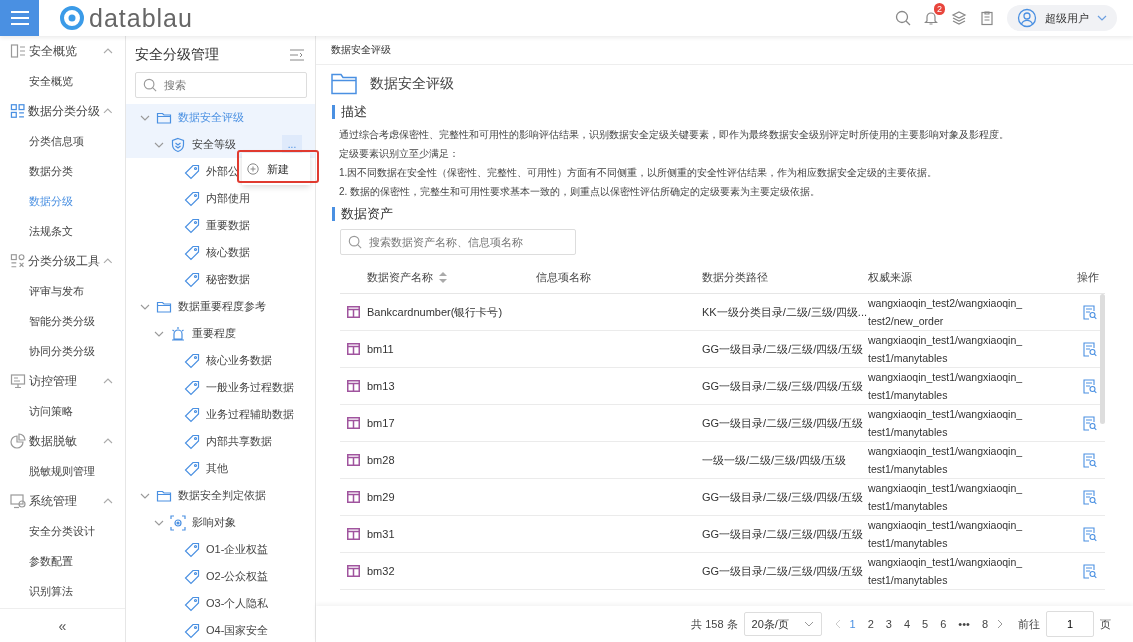 Image resolution: width=1133 pixels, height=642 pixels. I want to click on logo-icon, so click(72, 18).